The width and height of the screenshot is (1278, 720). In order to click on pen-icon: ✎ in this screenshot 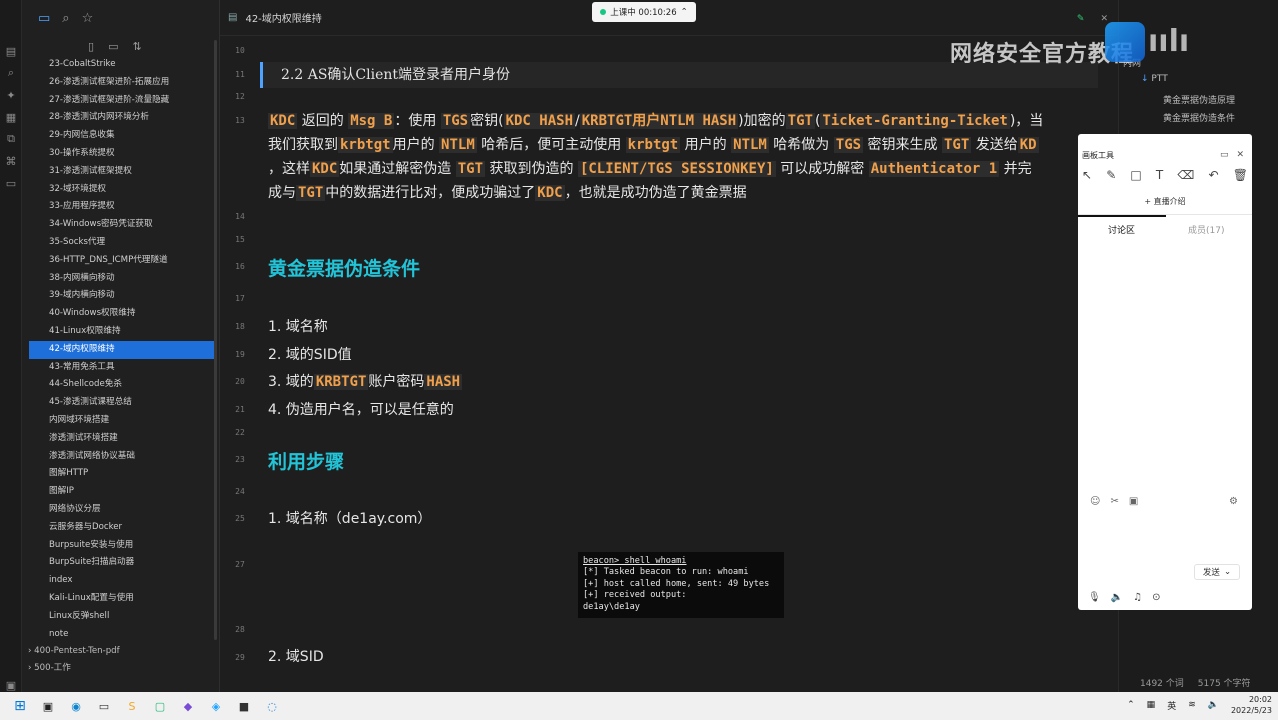, I will do `click(1111, 175)`.